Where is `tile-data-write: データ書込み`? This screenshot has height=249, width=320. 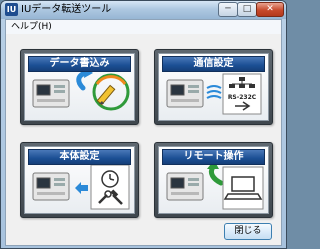 tile-data-write: データ書込み is located at coordinates (79, 87).